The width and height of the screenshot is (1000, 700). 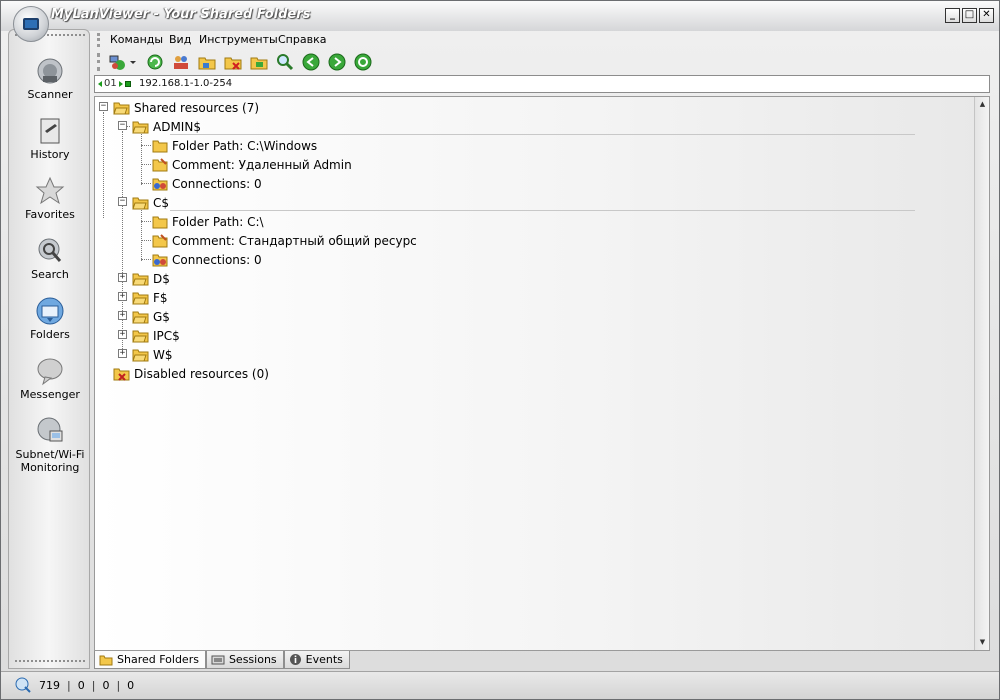 What do you see at coordinates (233, 62) in the screenshot?
I see `folder-delete-icon` at bounding box center [233, 62].